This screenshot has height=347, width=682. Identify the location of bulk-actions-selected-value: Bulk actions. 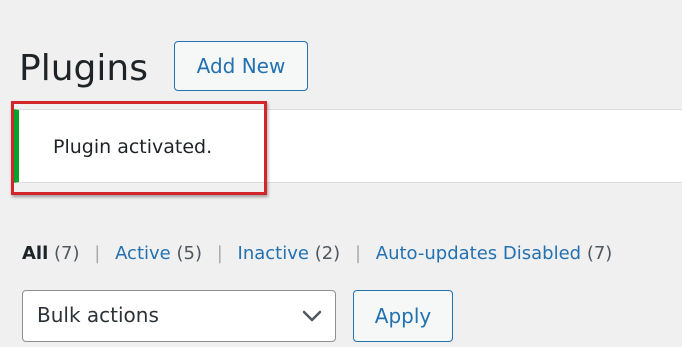
(98, 315).